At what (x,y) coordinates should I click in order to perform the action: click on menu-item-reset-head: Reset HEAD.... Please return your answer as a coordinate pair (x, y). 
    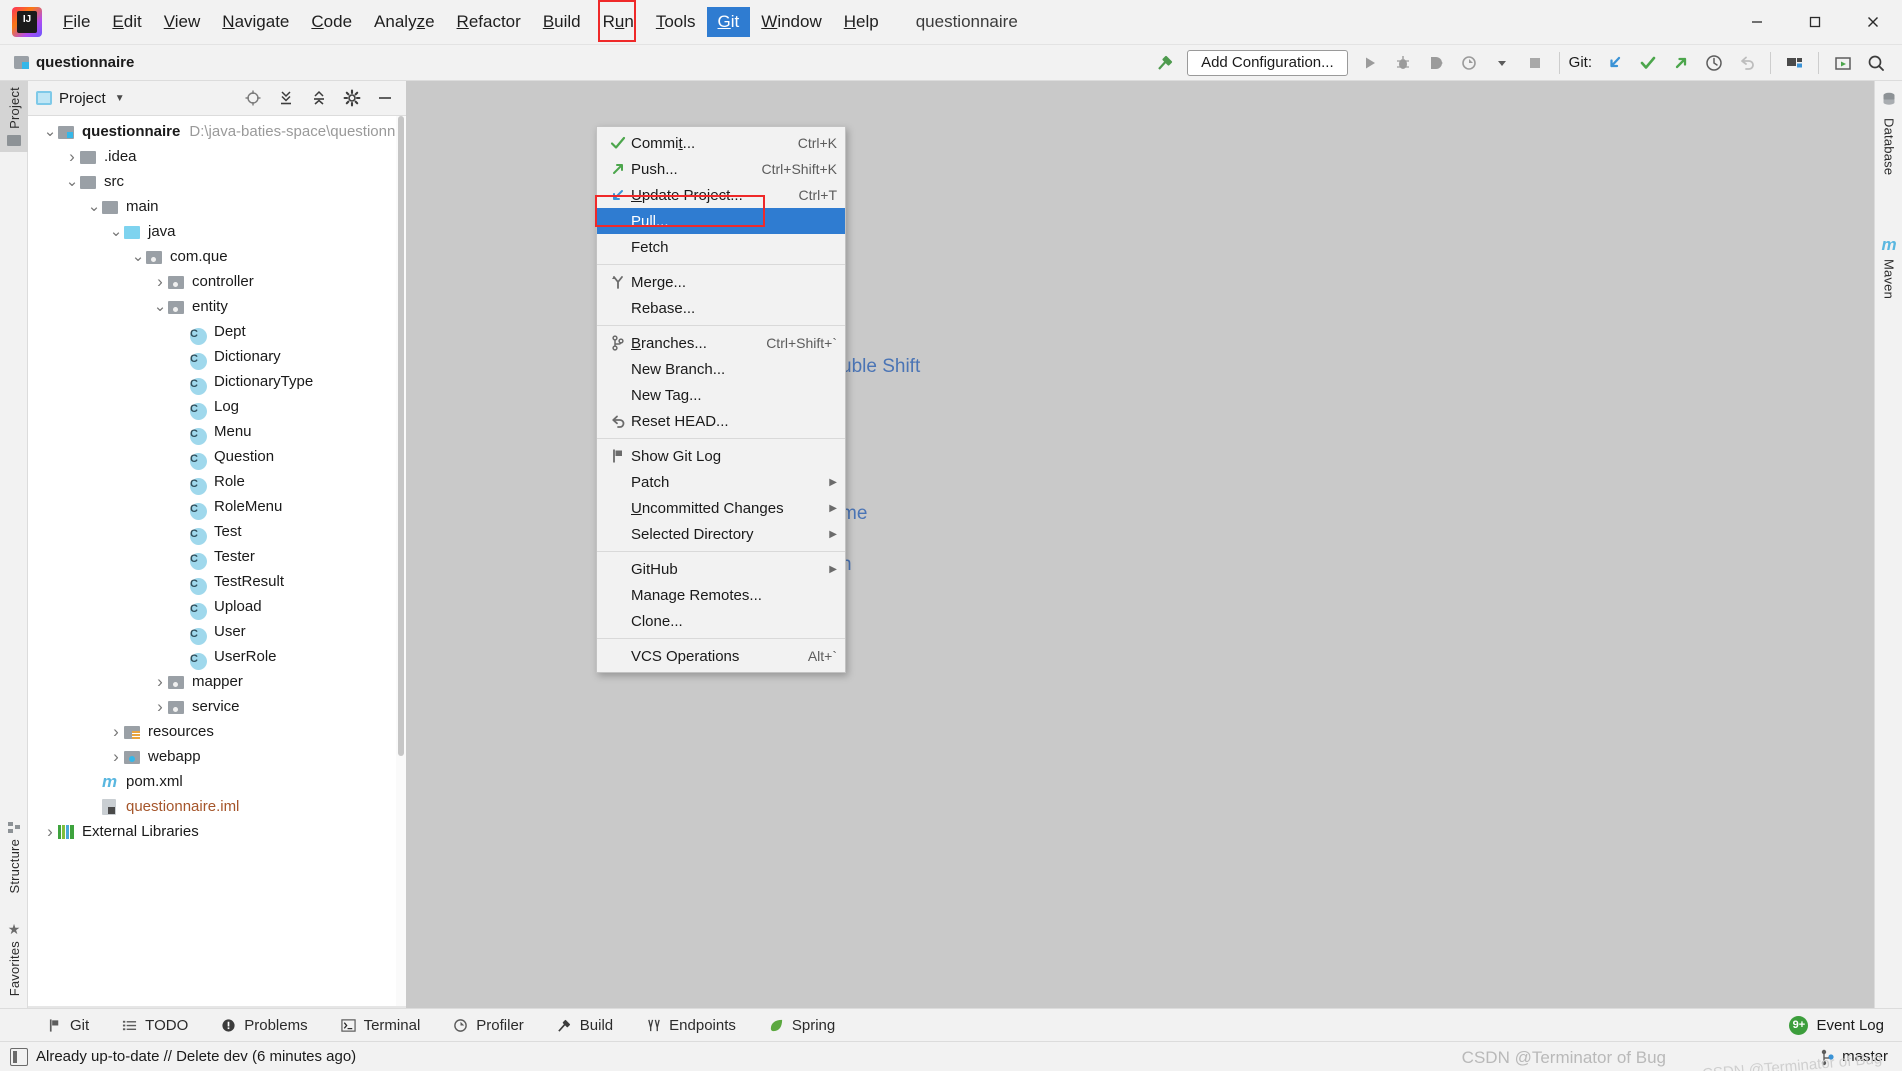
    Looking at the image, I should click on (721, 421).